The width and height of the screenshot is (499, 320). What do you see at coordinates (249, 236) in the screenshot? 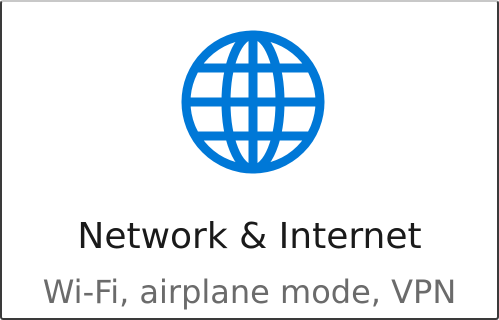
I see `tile-title: Network & Internet` at bounding box center [249, 236].